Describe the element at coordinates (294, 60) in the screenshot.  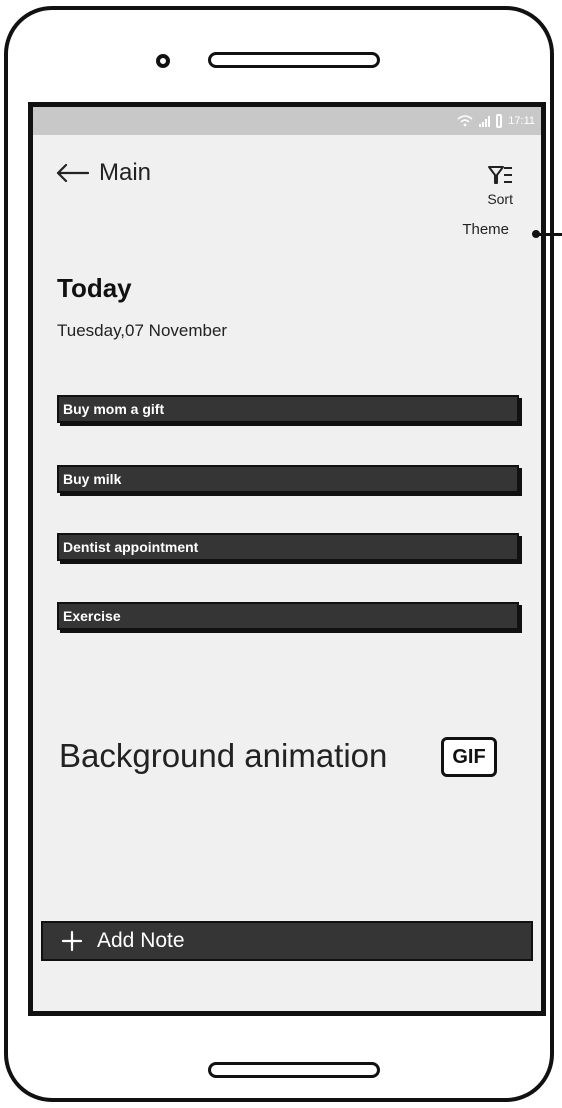
I see `speaker-grille` at that location.